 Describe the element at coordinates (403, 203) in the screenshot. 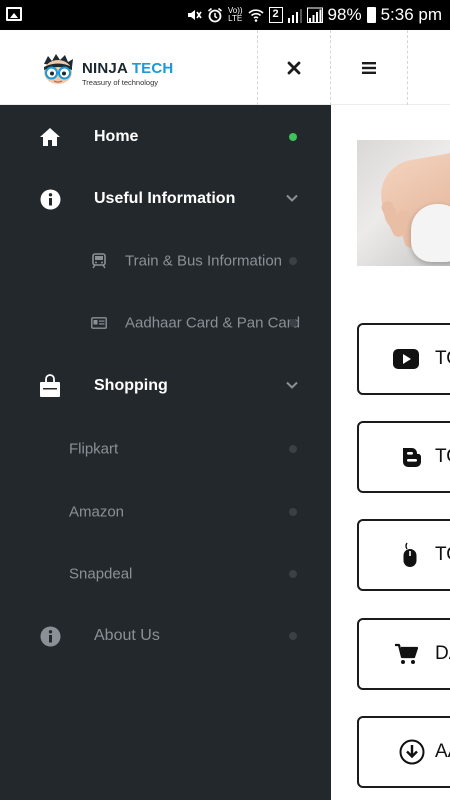

I see `hero-image-hand-on-mouse` at that location.